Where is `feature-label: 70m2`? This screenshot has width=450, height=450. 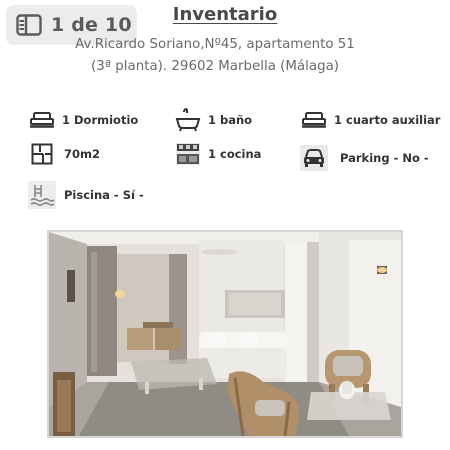 feature-label: 70m2 is located at coordinates (82, 154).